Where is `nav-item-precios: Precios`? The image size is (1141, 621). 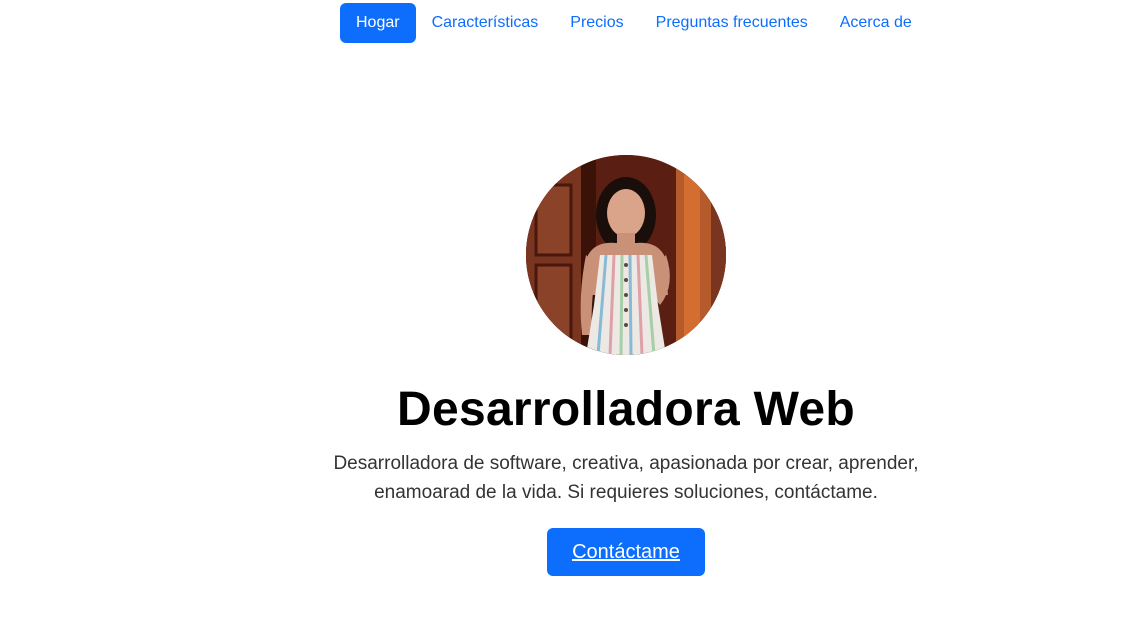 nav-item-precios: Precios is located at coordinates (596, 23).